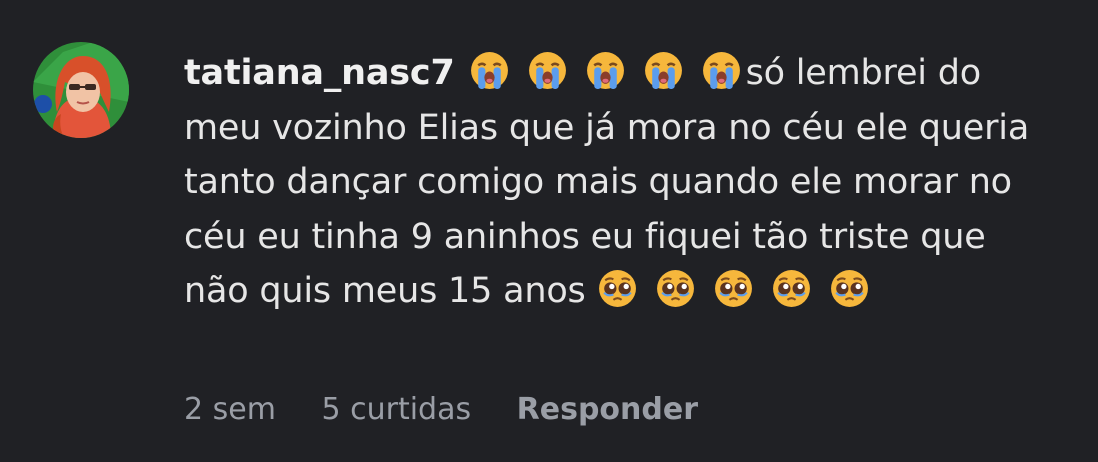 Image resolution: width=1098 pixels, height=462 pixels. What do you see at coordinates (319, 73) in the screenshot?
I see `username: tatiana_nasc7` at bounding box center [319, 73].